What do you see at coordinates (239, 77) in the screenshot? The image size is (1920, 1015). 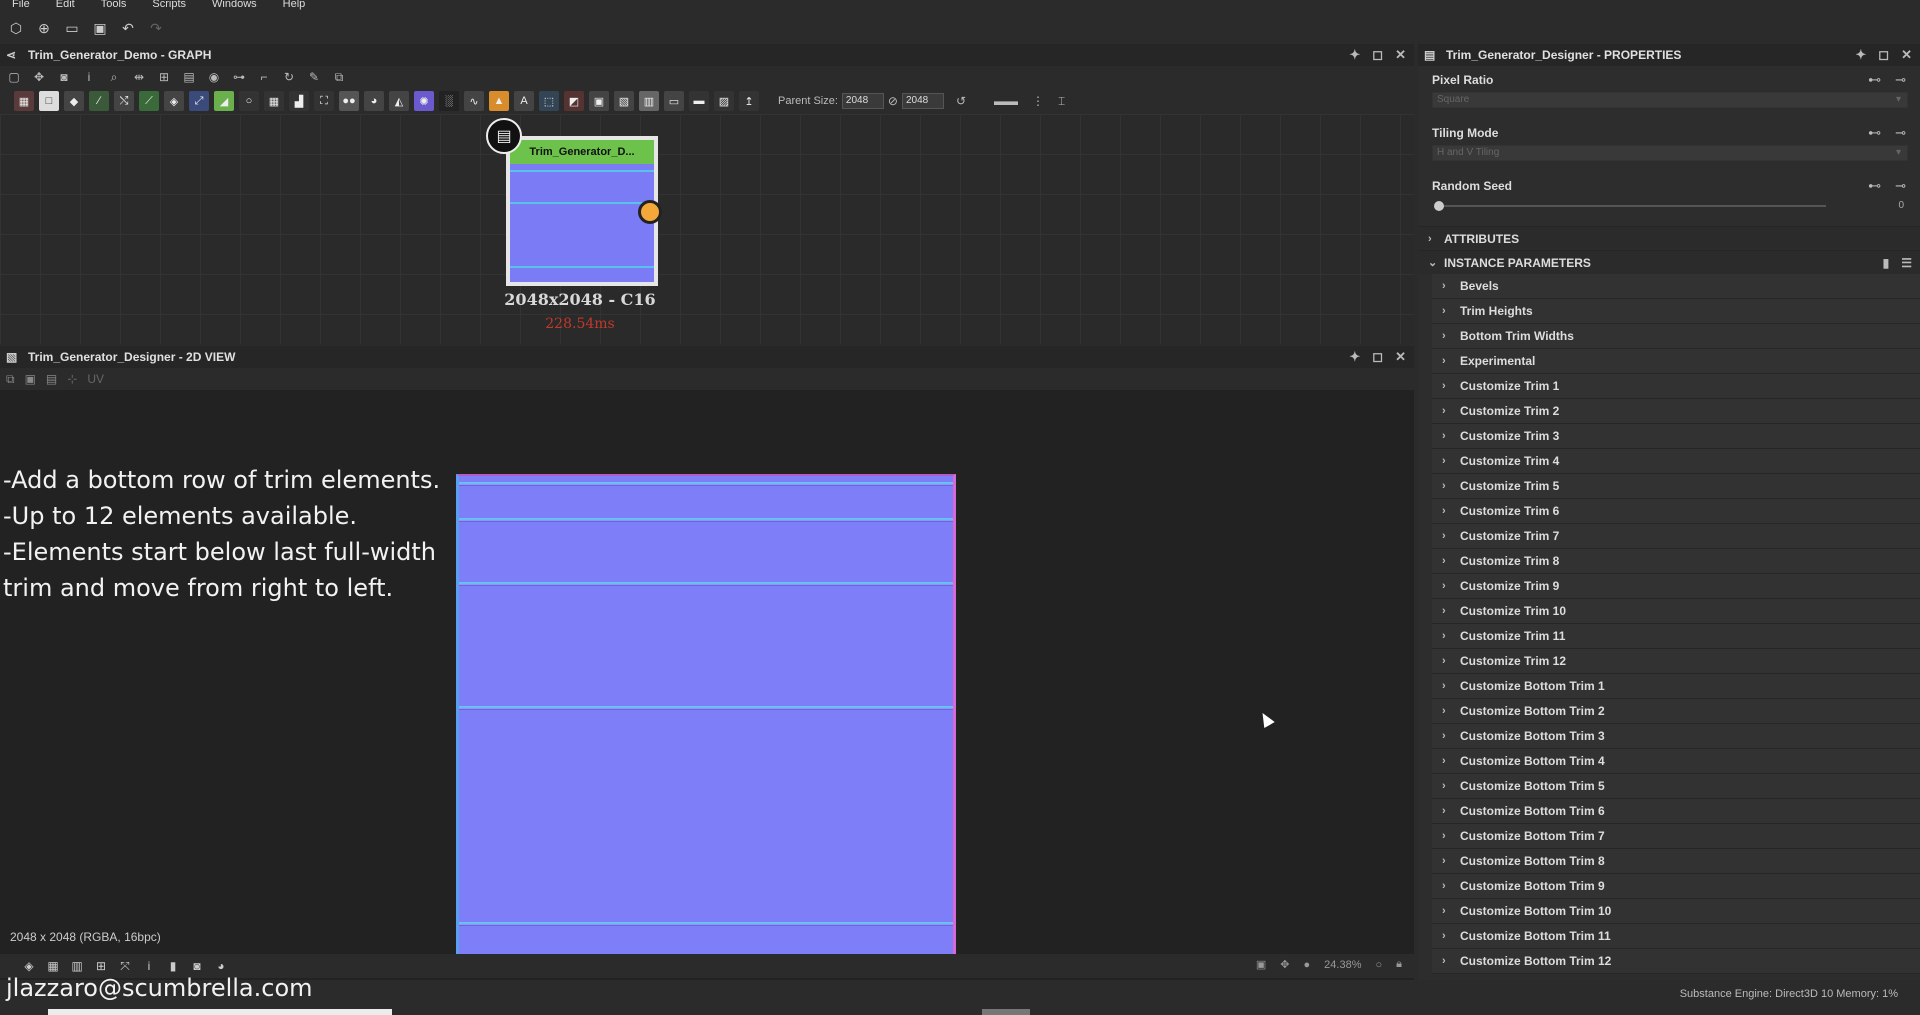 I see `link-icon: ⊶` at bounding box center [239, 77].